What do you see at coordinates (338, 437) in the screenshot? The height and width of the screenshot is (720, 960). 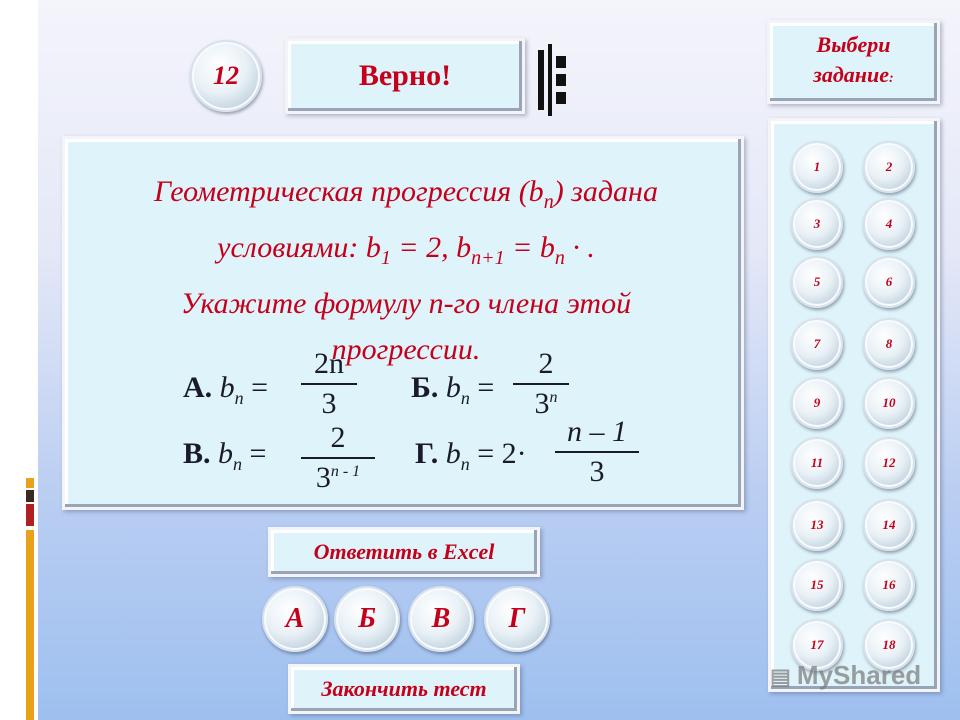 I see `option-c-numerator: 2` at bounding box center [338, 437].